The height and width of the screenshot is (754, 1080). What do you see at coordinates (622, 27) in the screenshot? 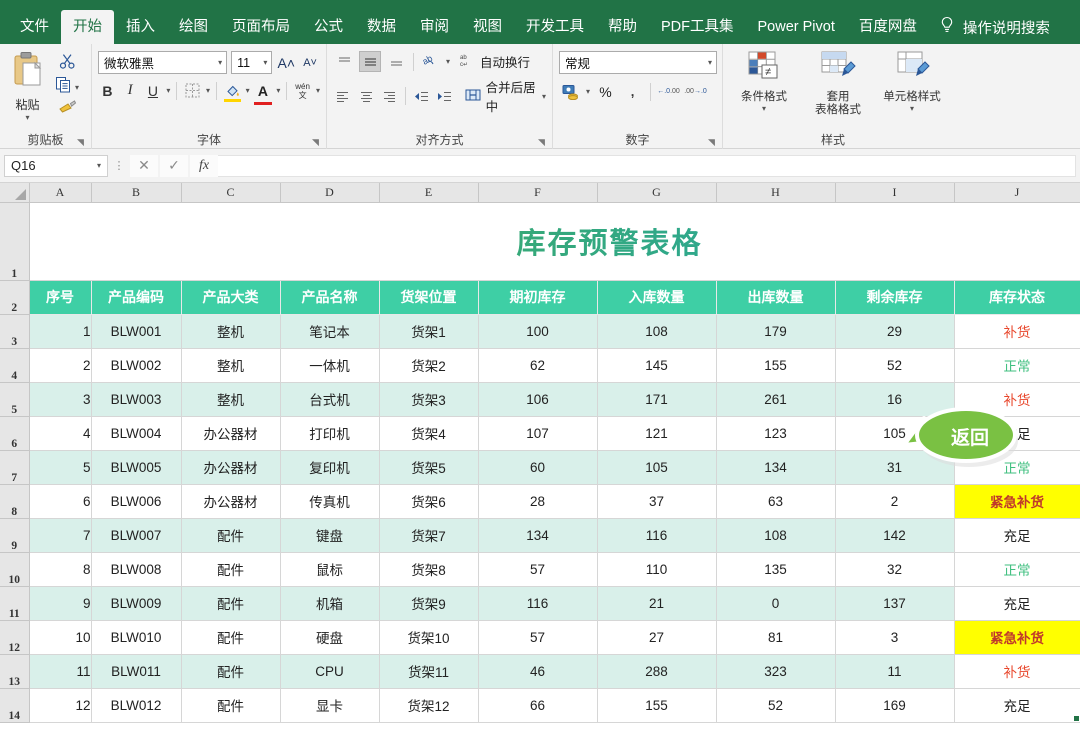
I see `ribbon-tab-10: 帮助` at bounding box center [622, 27].